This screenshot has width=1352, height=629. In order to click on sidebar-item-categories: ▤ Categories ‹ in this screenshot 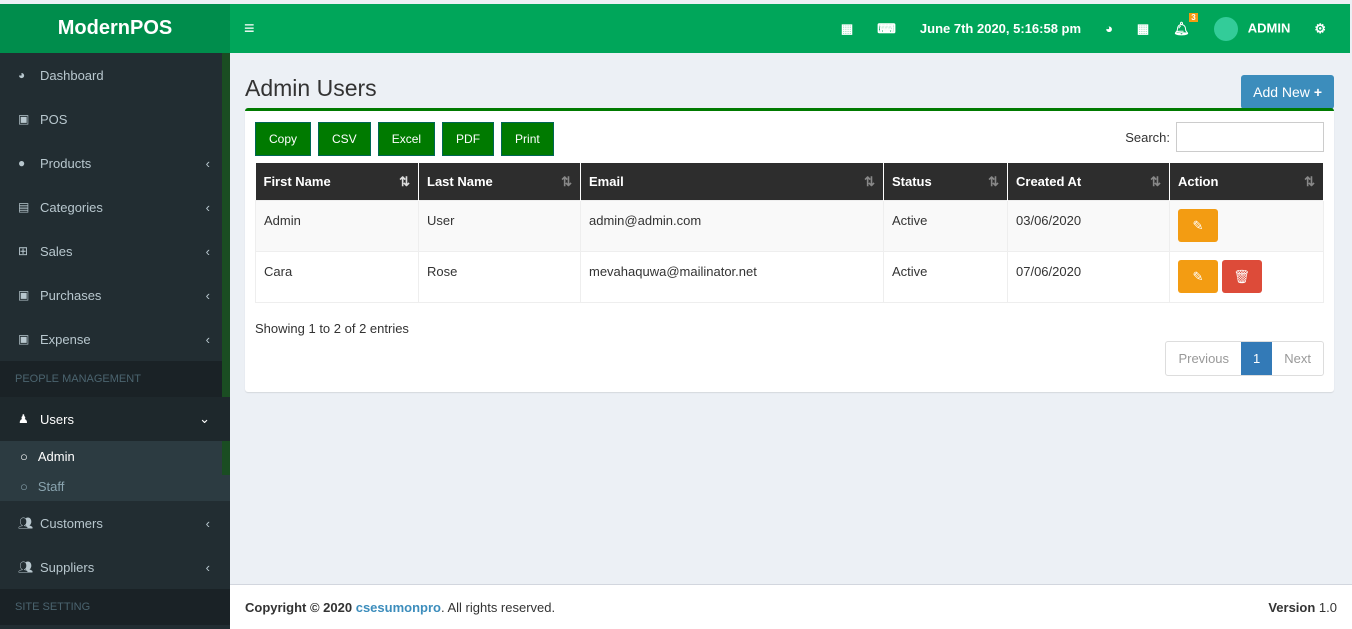, I will do `click(115, 207)`.